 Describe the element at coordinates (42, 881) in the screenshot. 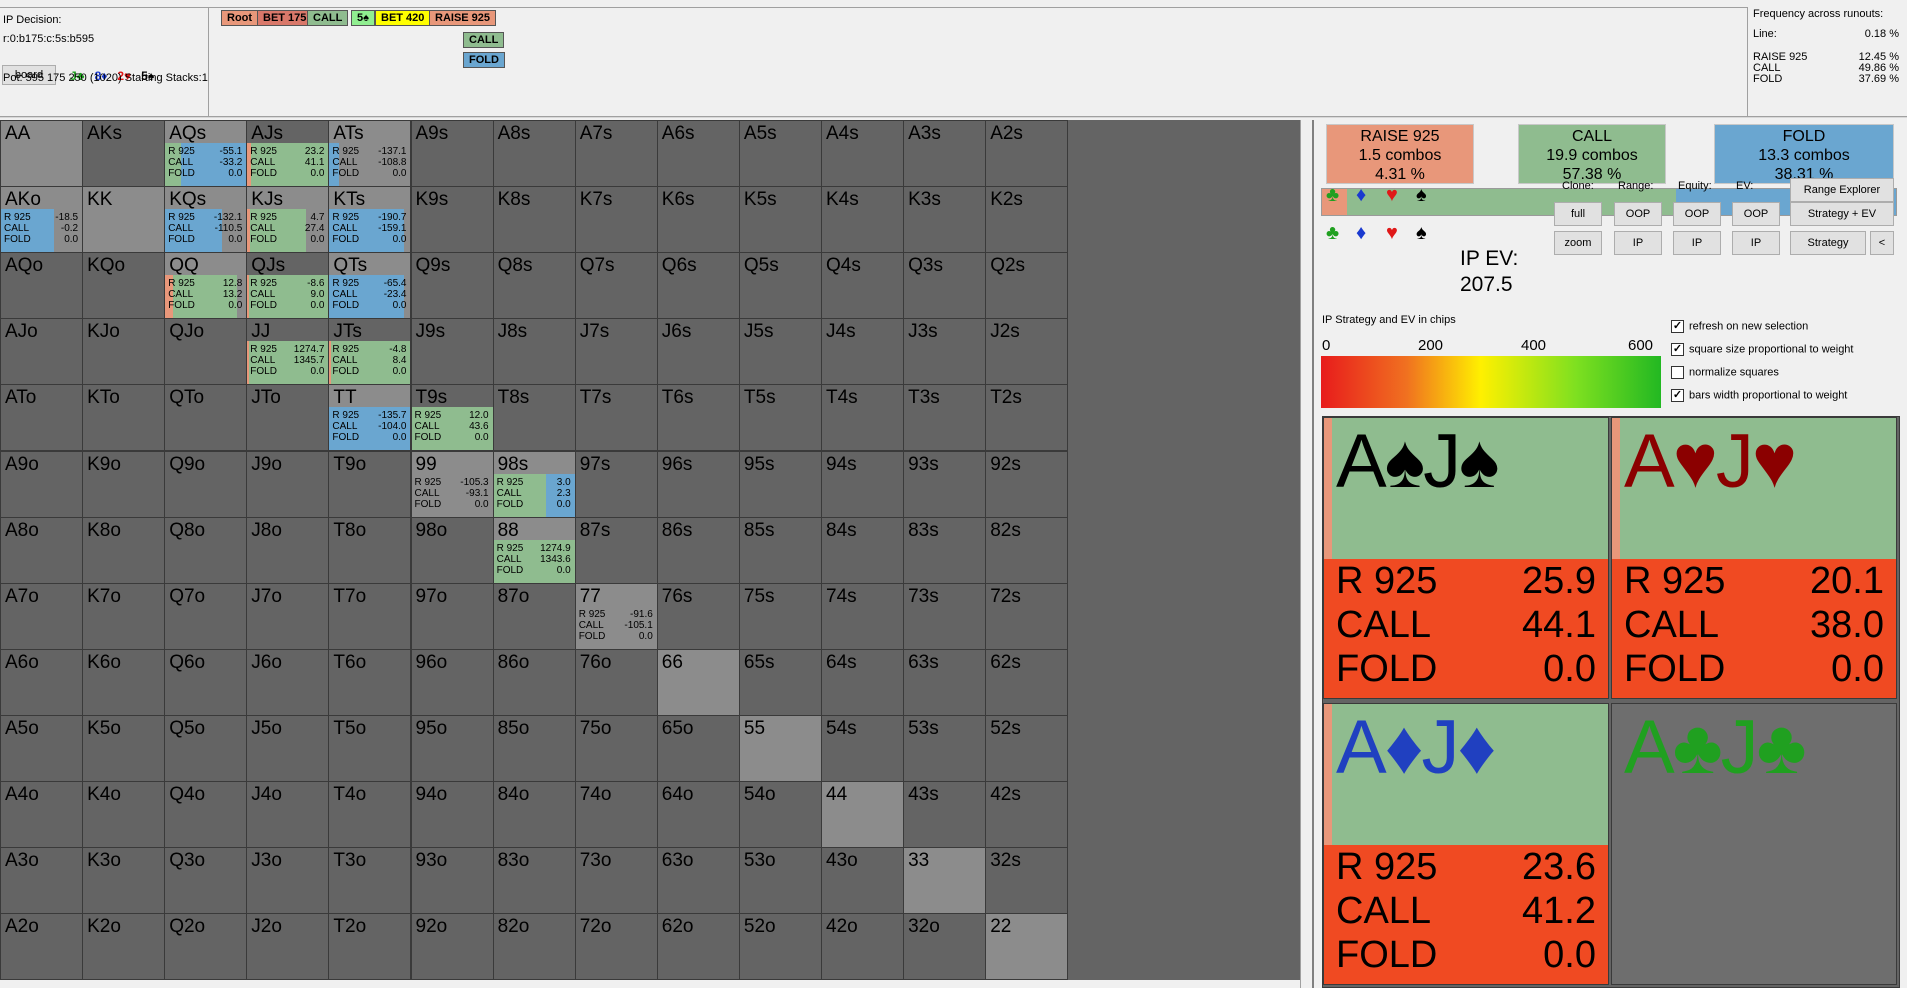

I see `hand-cell-A3o: A3o` at that location.